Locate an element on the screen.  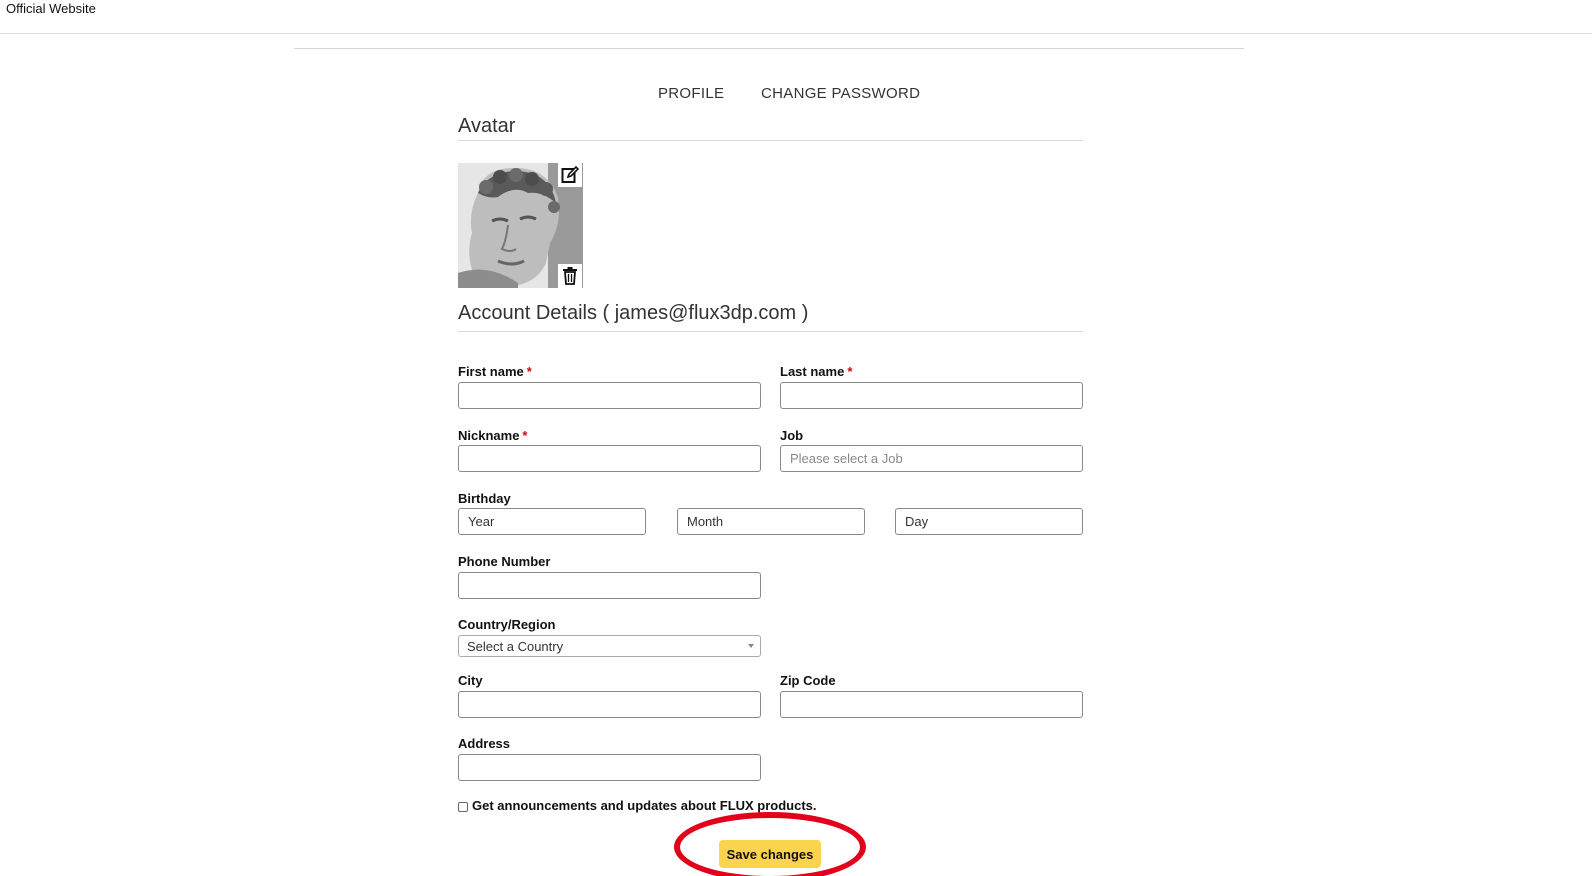
first-name-label: First name * is located at coordinates (495, 371).